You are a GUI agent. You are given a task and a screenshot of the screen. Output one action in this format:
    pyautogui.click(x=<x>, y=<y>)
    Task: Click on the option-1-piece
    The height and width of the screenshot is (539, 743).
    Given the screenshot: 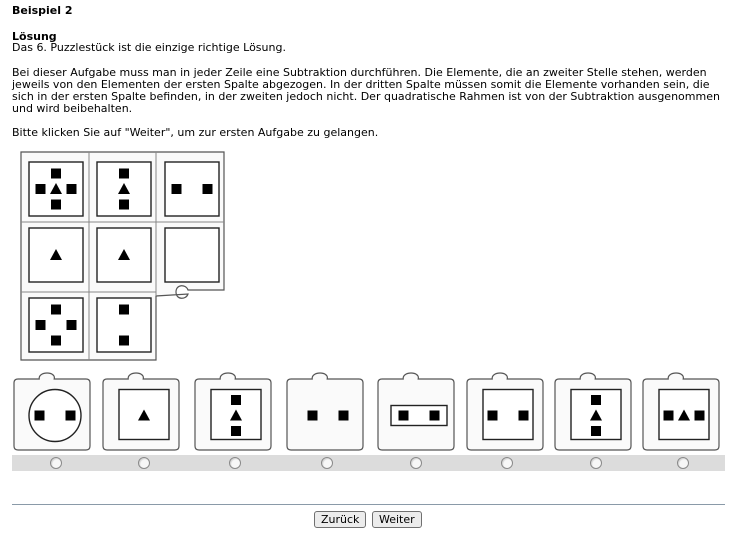 What is the action you would take?
    pyautogui.click(x=52, y=411)
    